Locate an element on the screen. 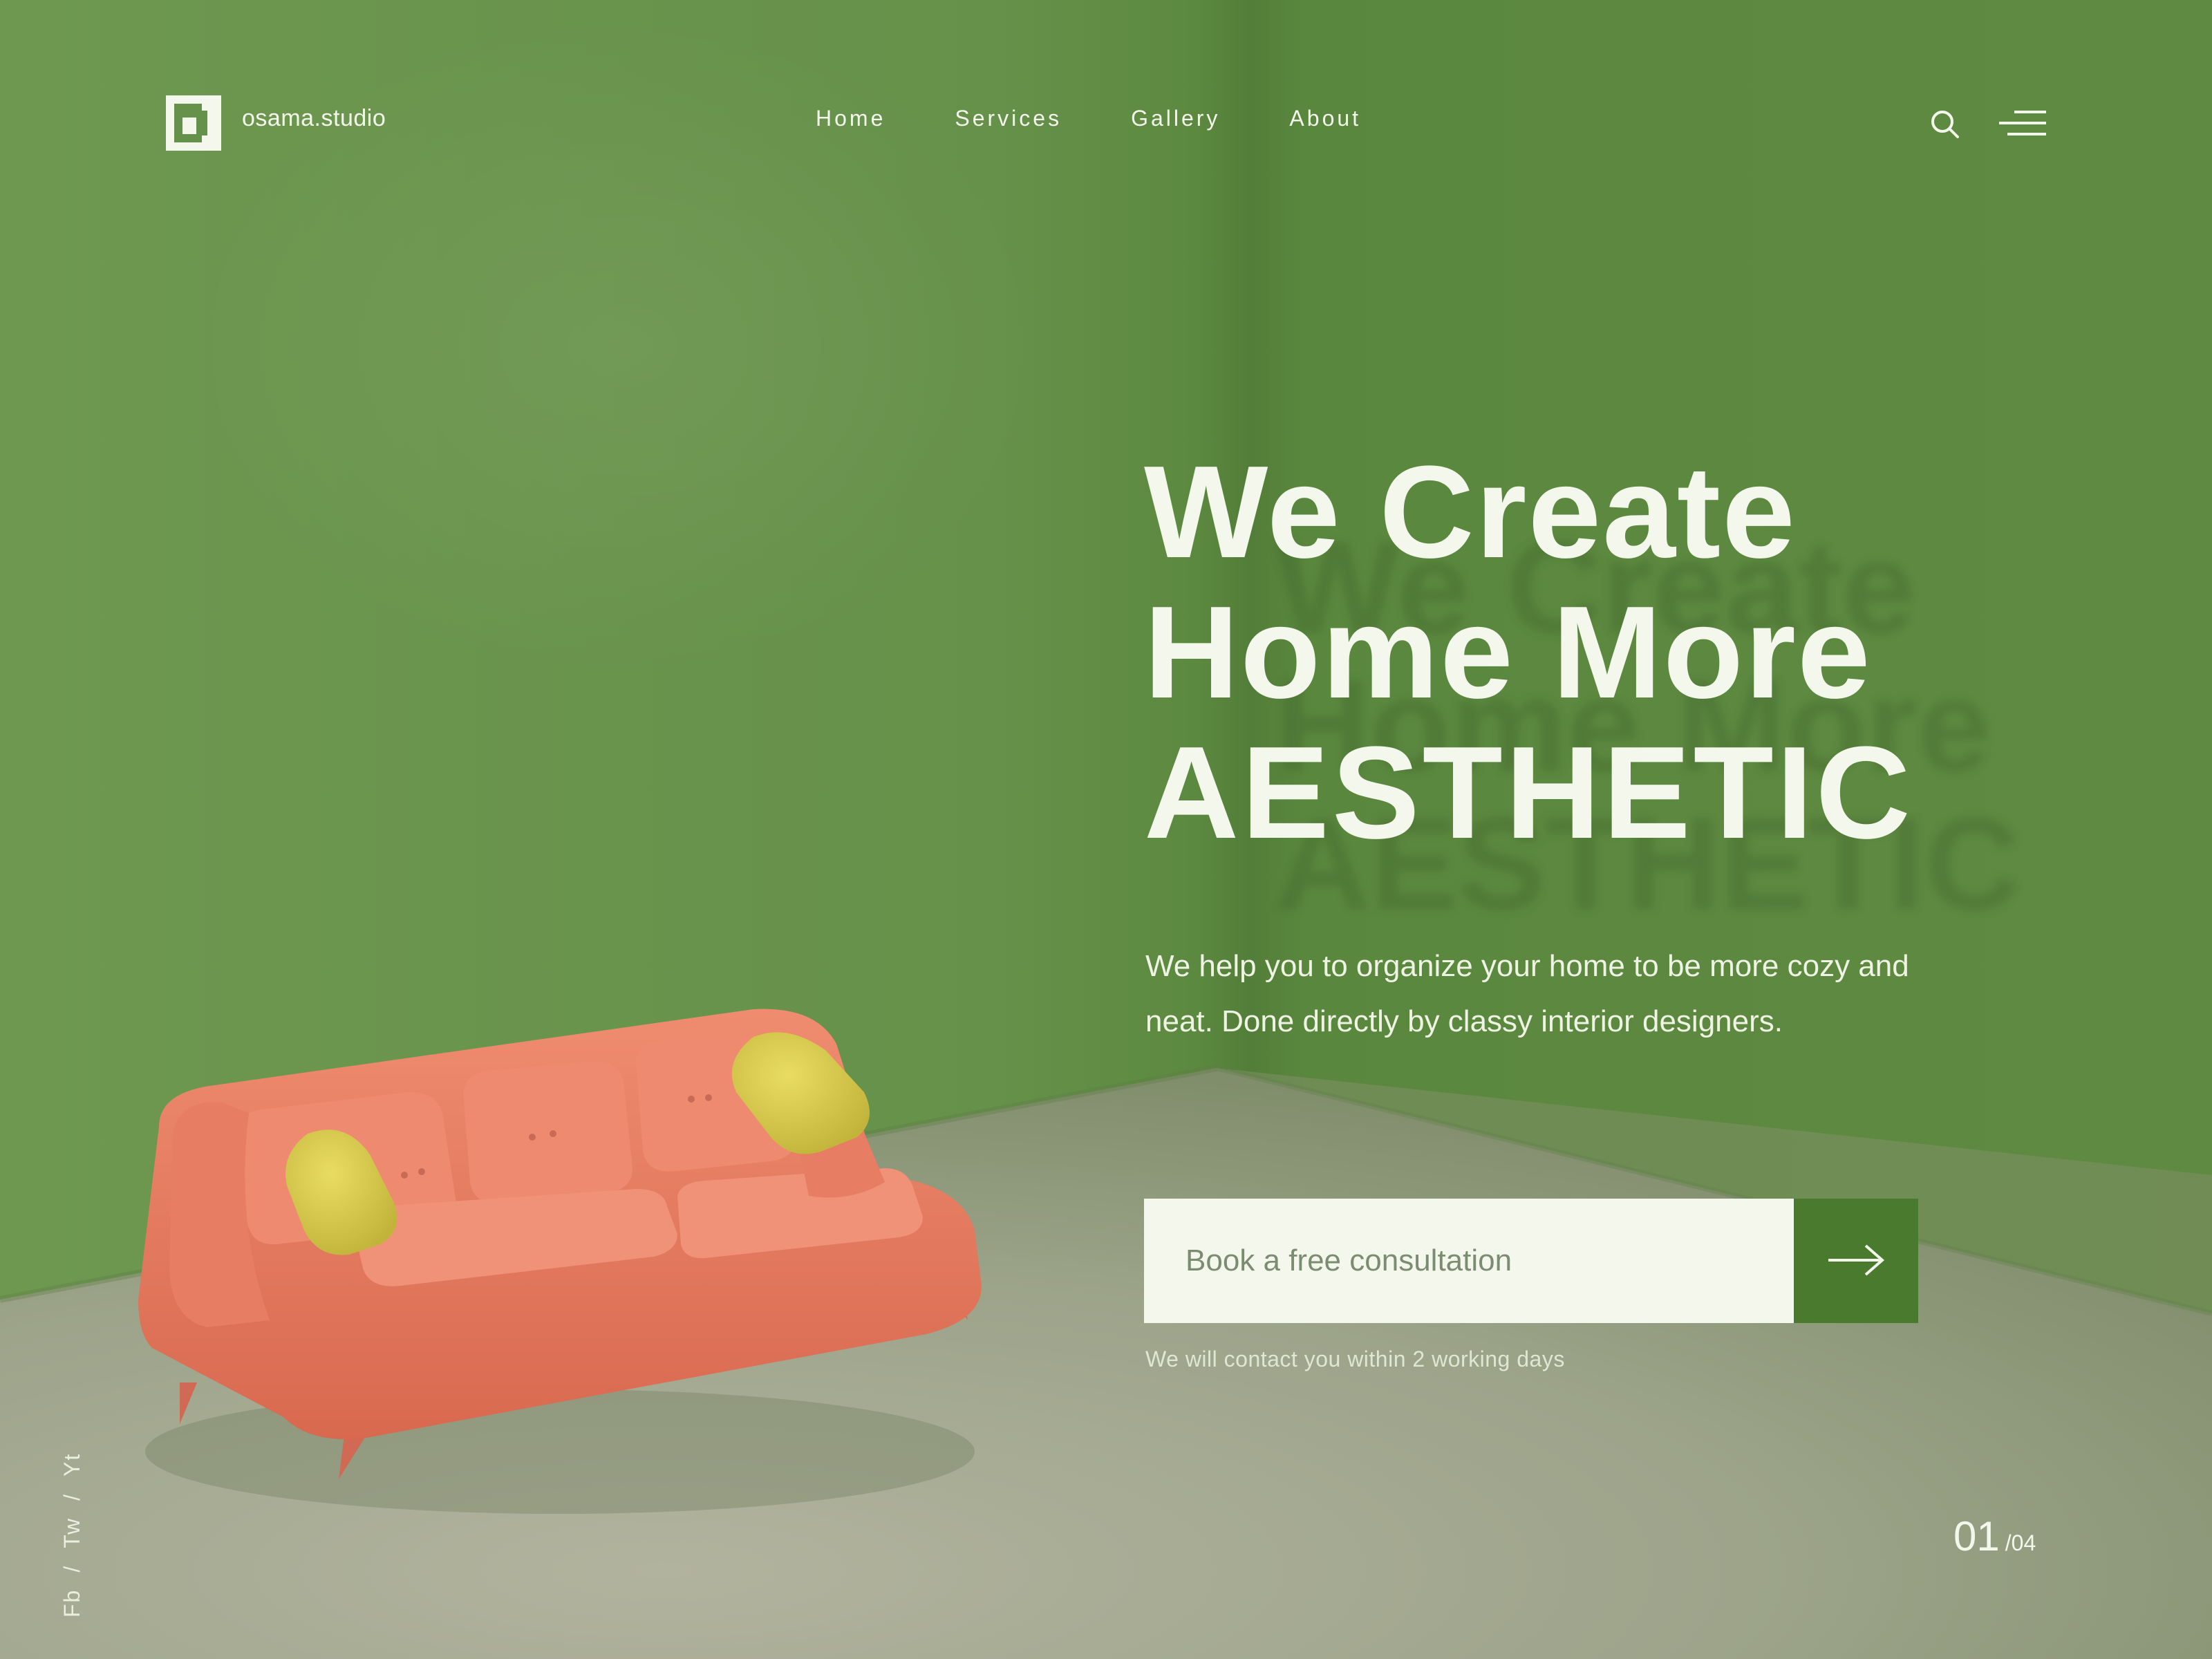 Image resolution: width=2212 pixels, height=1659 pixels. booking-form is located at coordinates (1531, 1261).